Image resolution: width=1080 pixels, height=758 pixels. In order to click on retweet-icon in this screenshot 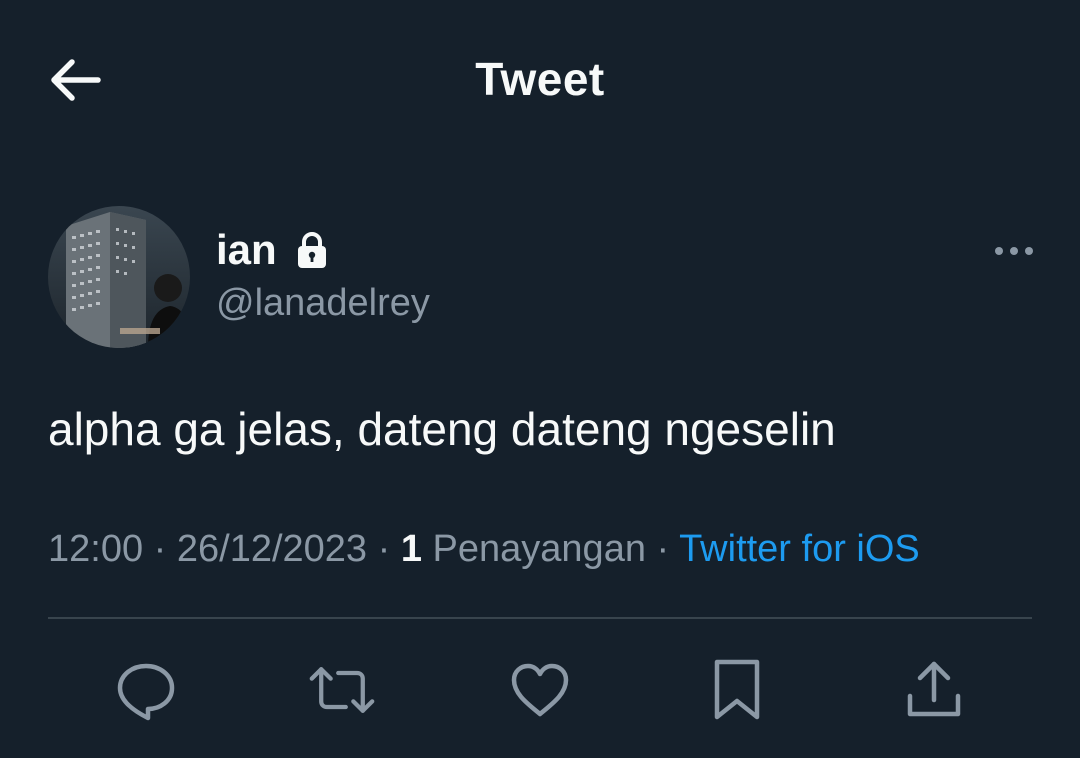, I will do `click(342, 690)`.